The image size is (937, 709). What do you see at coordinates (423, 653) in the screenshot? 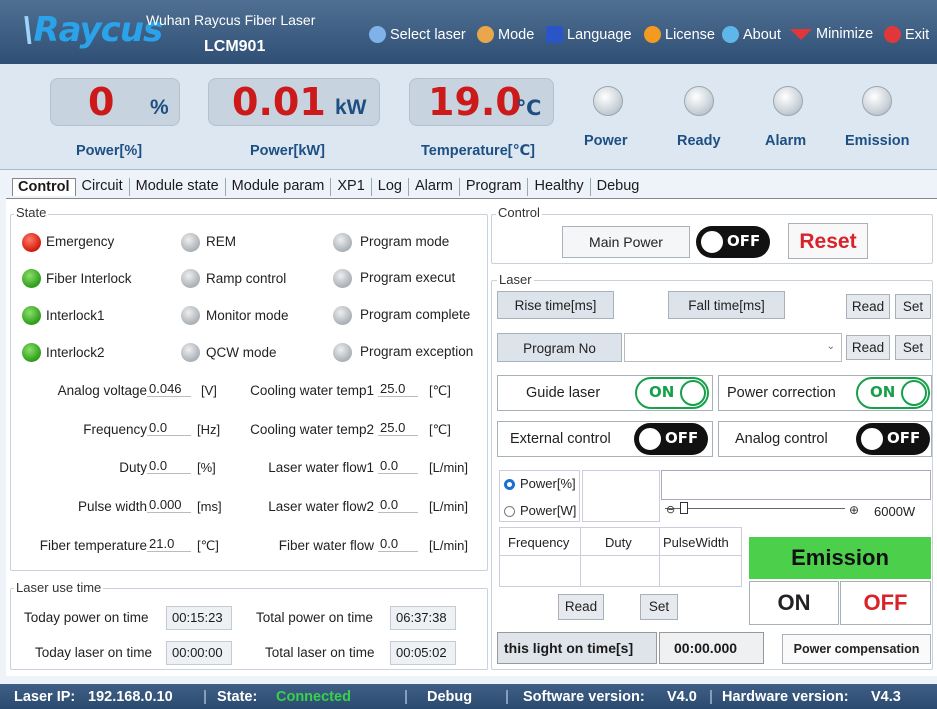
I see `total-laser-on-value: 00:05:02` at bounding box center [423, 653].